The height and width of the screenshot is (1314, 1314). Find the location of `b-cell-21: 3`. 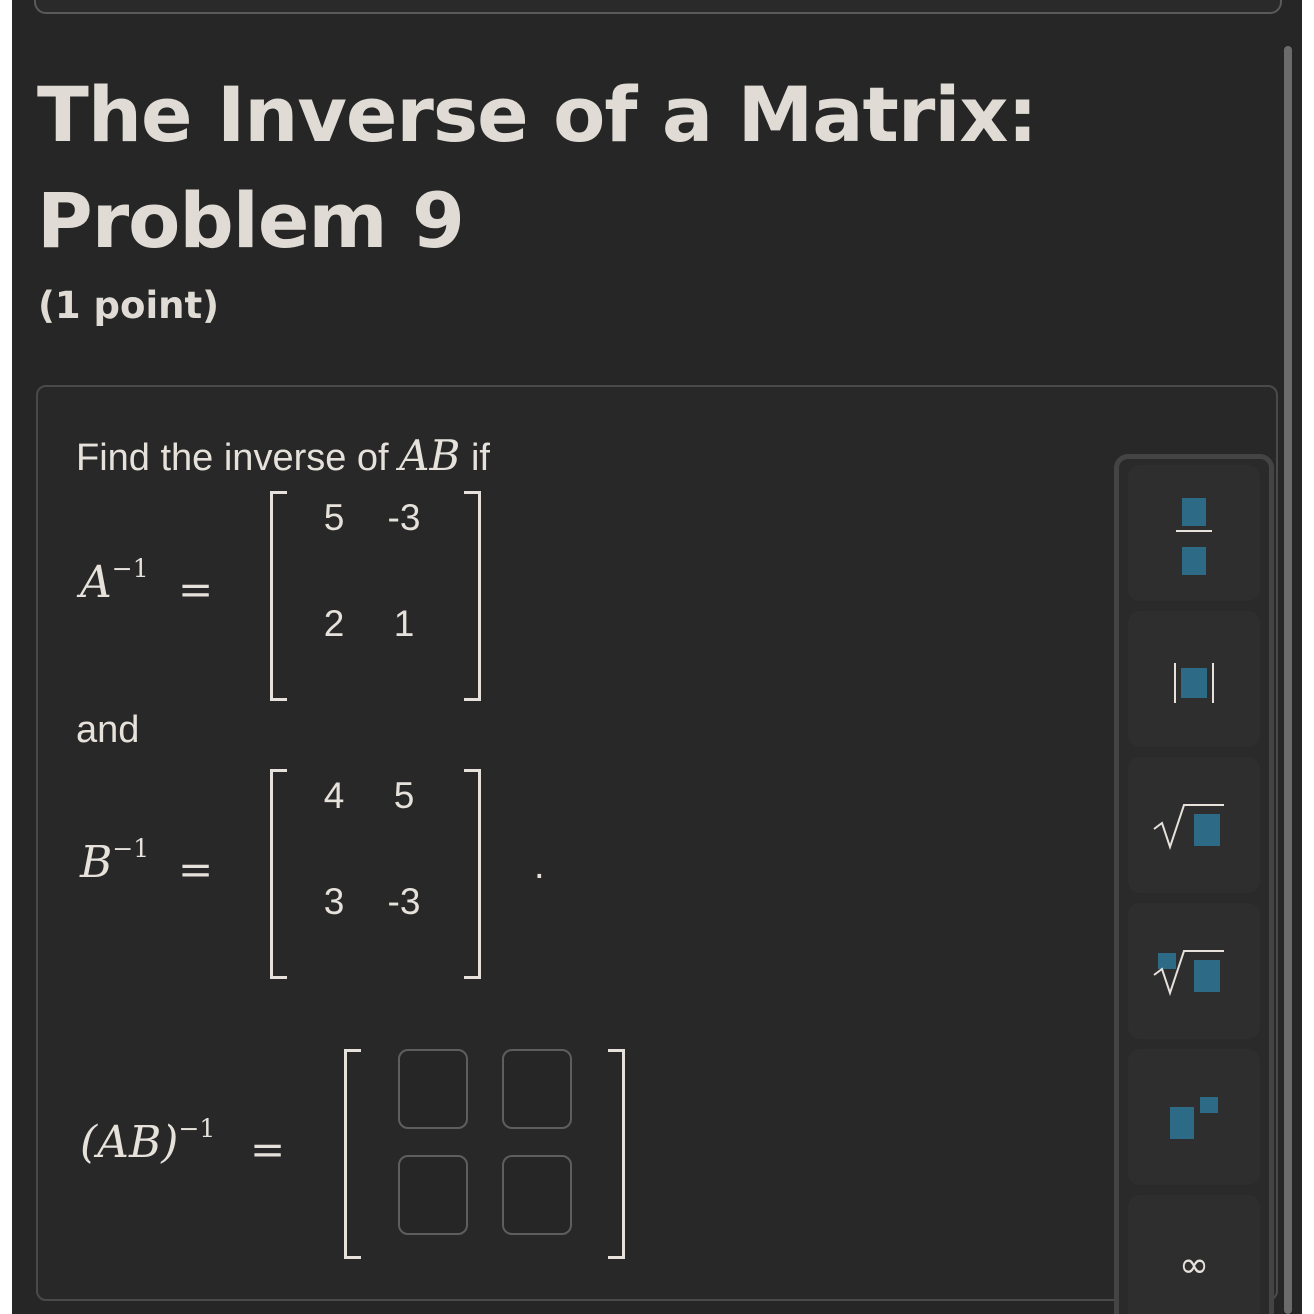

b-cell-21: 3 is located at coordinates (334, 901).